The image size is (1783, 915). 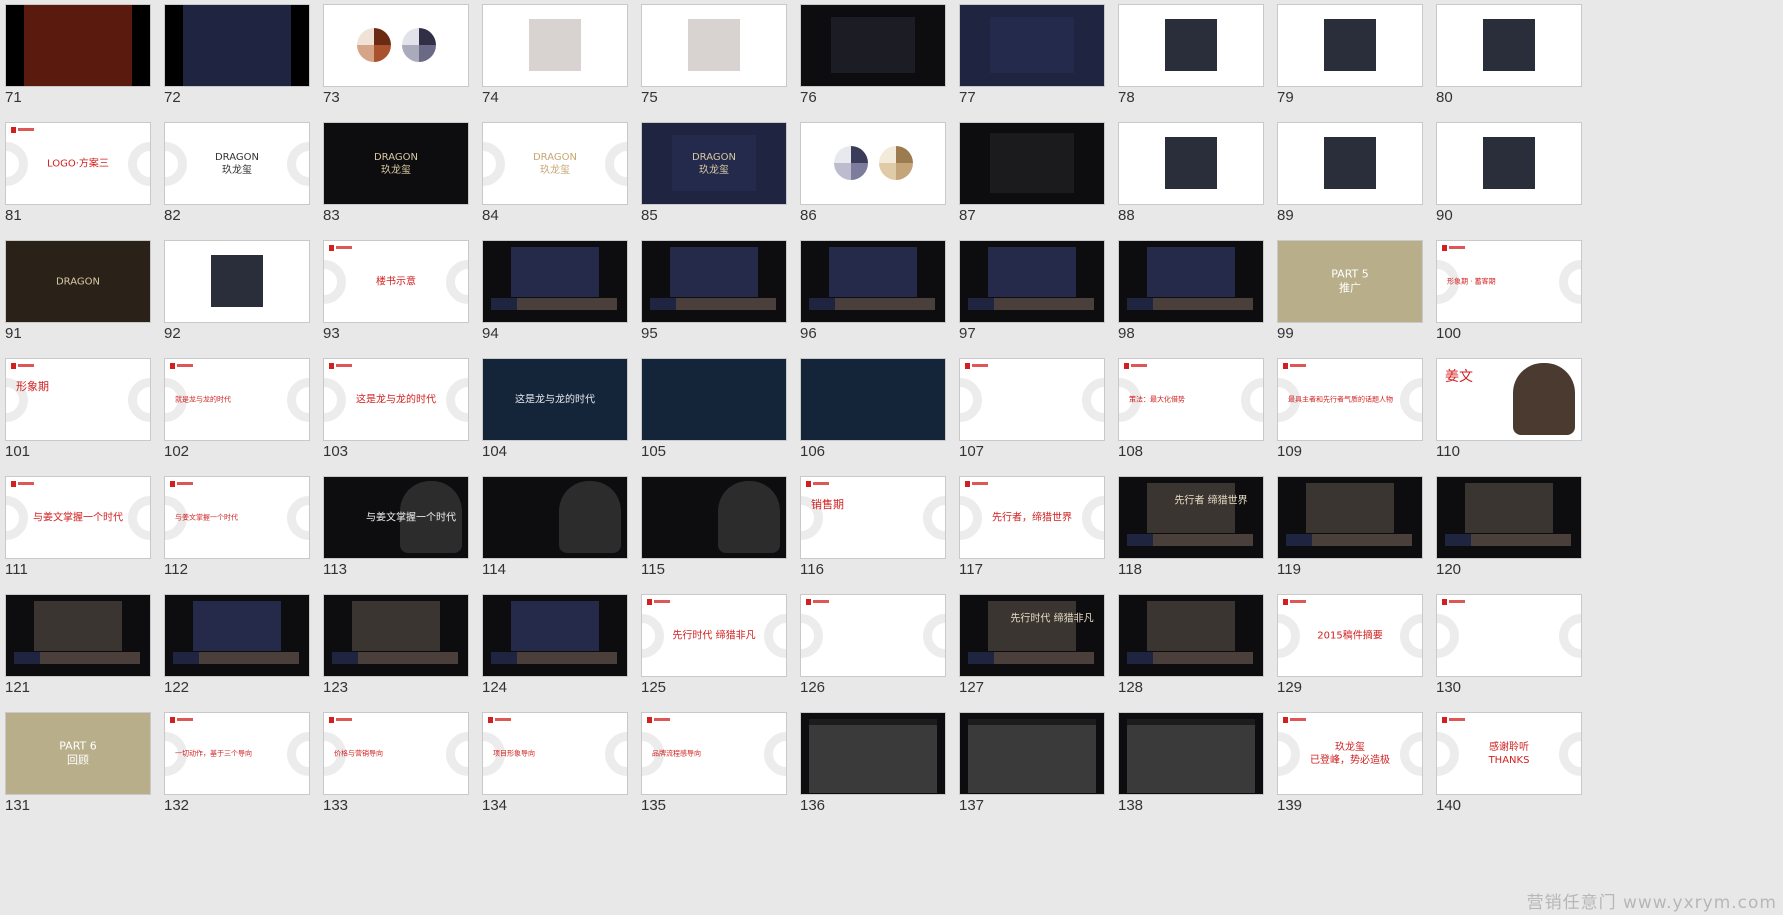 I want to click on slide-thumbnail: 形象期, so click(x=78, y=399).